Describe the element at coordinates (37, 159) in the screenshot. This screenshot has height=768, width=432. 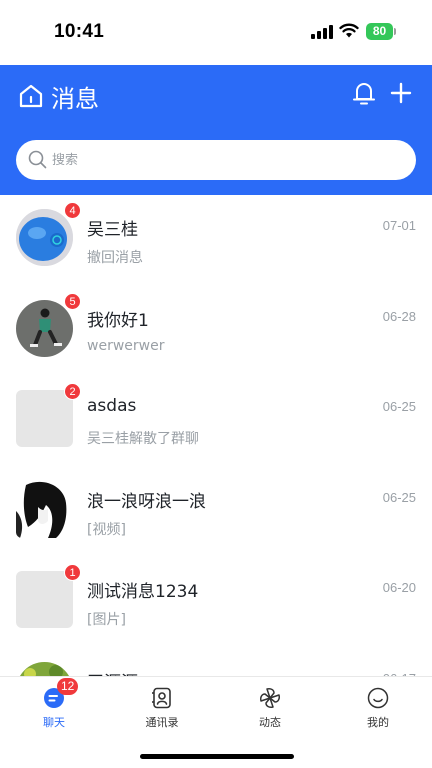
I see `search-icon` at that location.